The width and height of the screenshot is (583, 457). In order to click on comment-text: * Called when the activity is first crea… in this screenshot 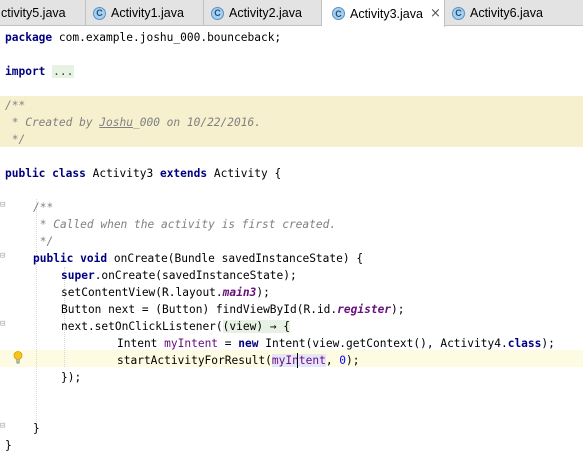, I will do `click(185, 224)`.